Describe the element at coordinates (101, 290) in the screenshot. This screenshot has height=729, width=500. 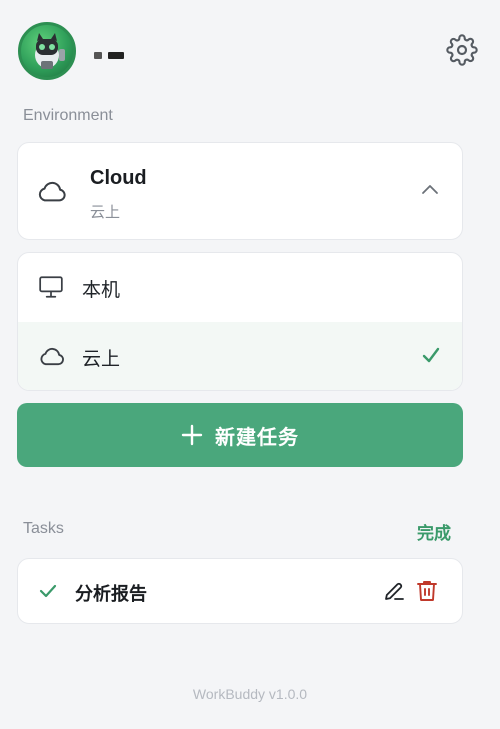
I see `option-local-label: 本机` at that location.